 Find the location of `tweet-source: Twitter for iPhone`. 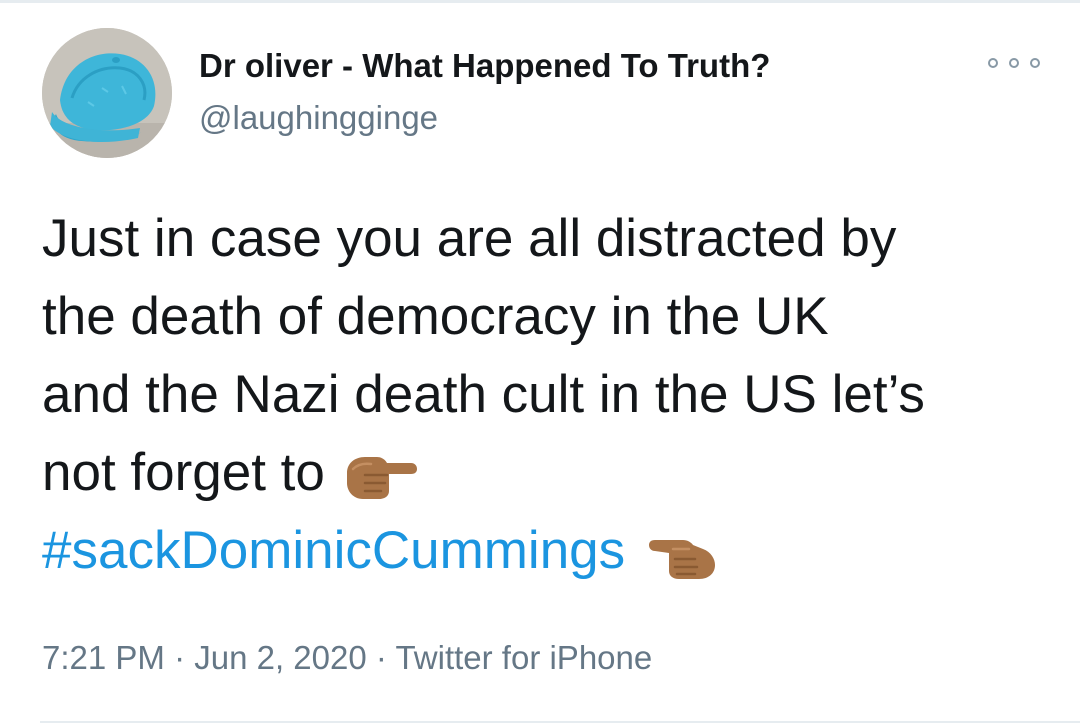

tweet-source: Twitter for iPhone is located at coordinates (523, 657).